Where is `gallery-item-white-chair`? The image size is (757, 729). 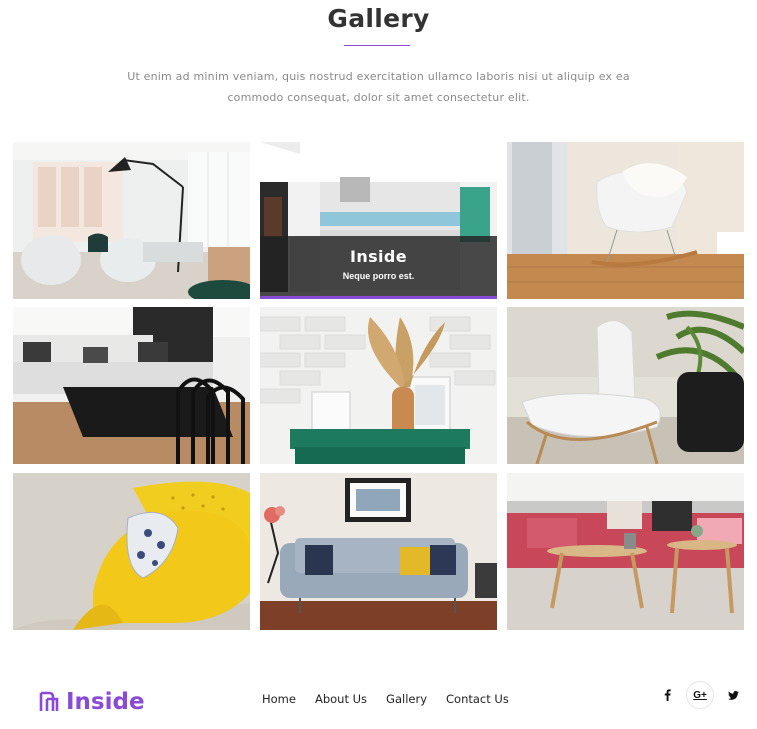
gallery-item-white-chair is located at coordinates (625, 385).